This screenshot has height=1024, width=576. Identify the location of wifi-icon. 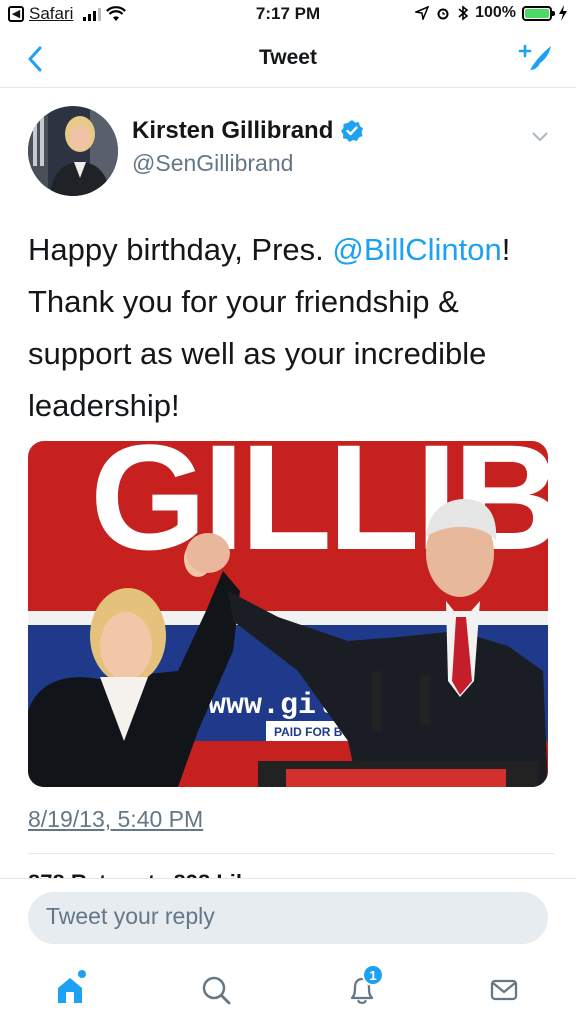
(116, 13).